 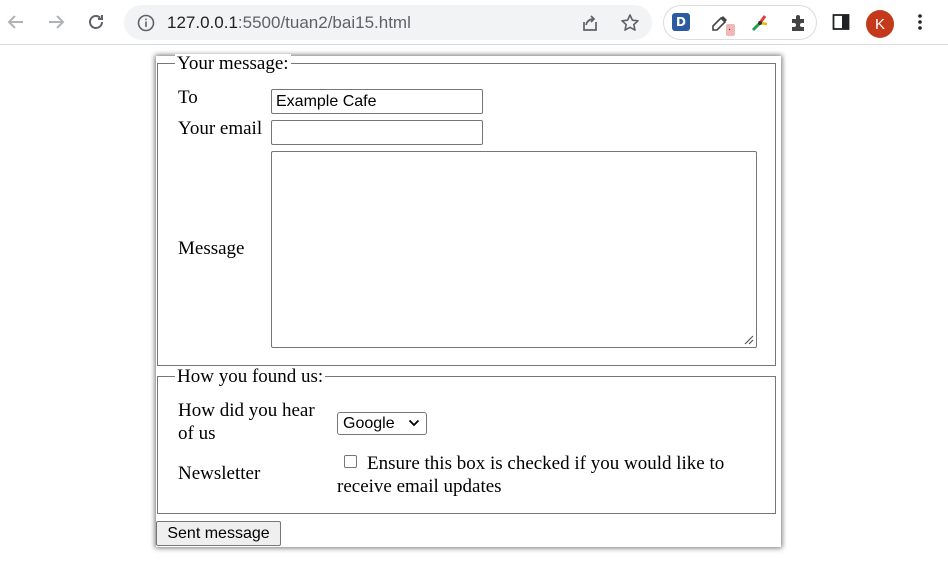 I want to click on address-bar: 127.0.0.1:5500/tuan2/bai15.html, so click(x=388, y=22).